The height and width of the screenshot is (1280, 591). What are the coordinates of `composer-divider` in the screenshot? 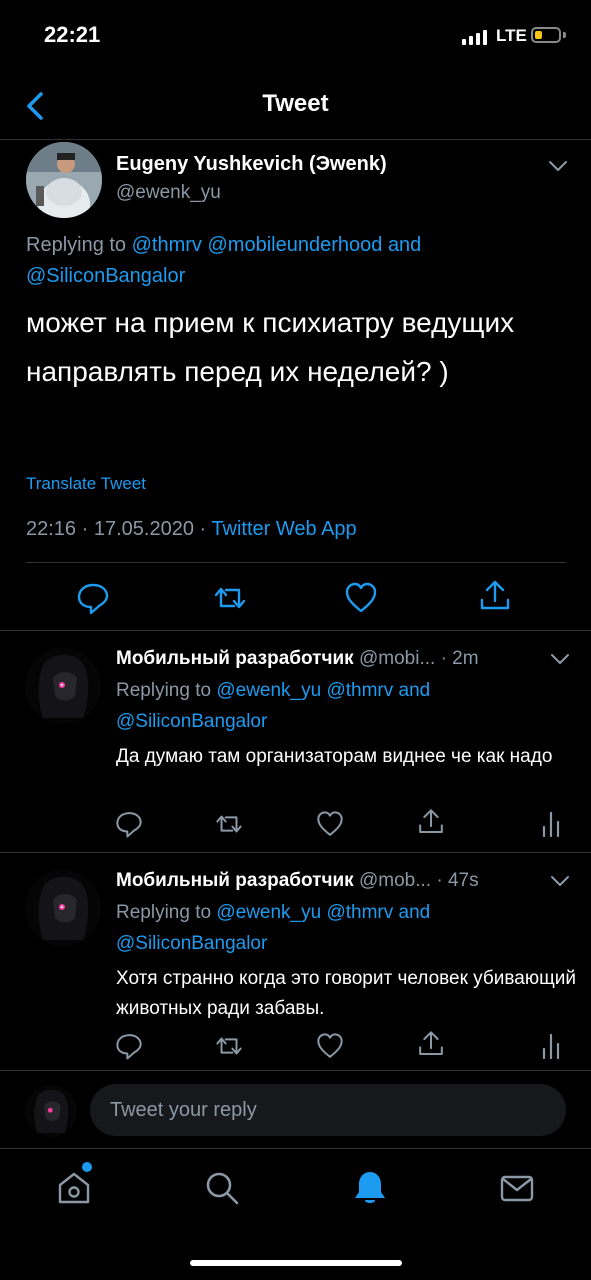 It's located at (295, 1070).